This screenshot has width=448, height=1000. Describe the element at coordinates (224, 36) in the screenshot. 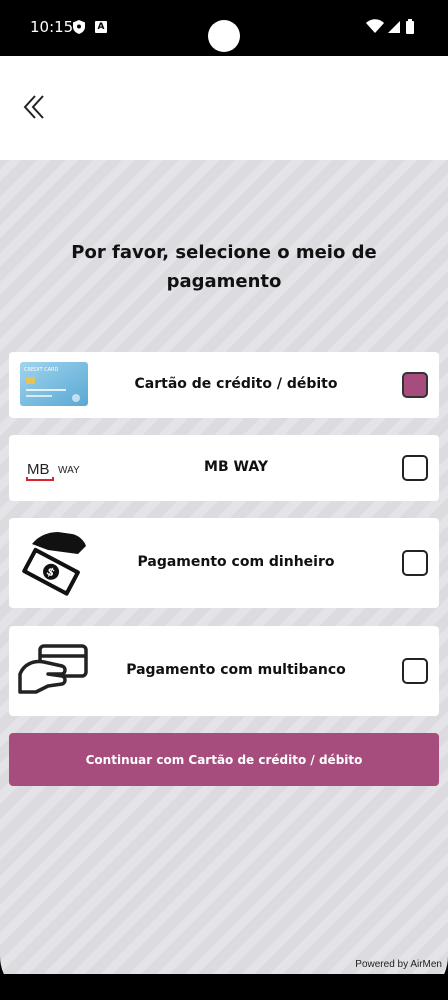

I see `camera-cutout` at that location.